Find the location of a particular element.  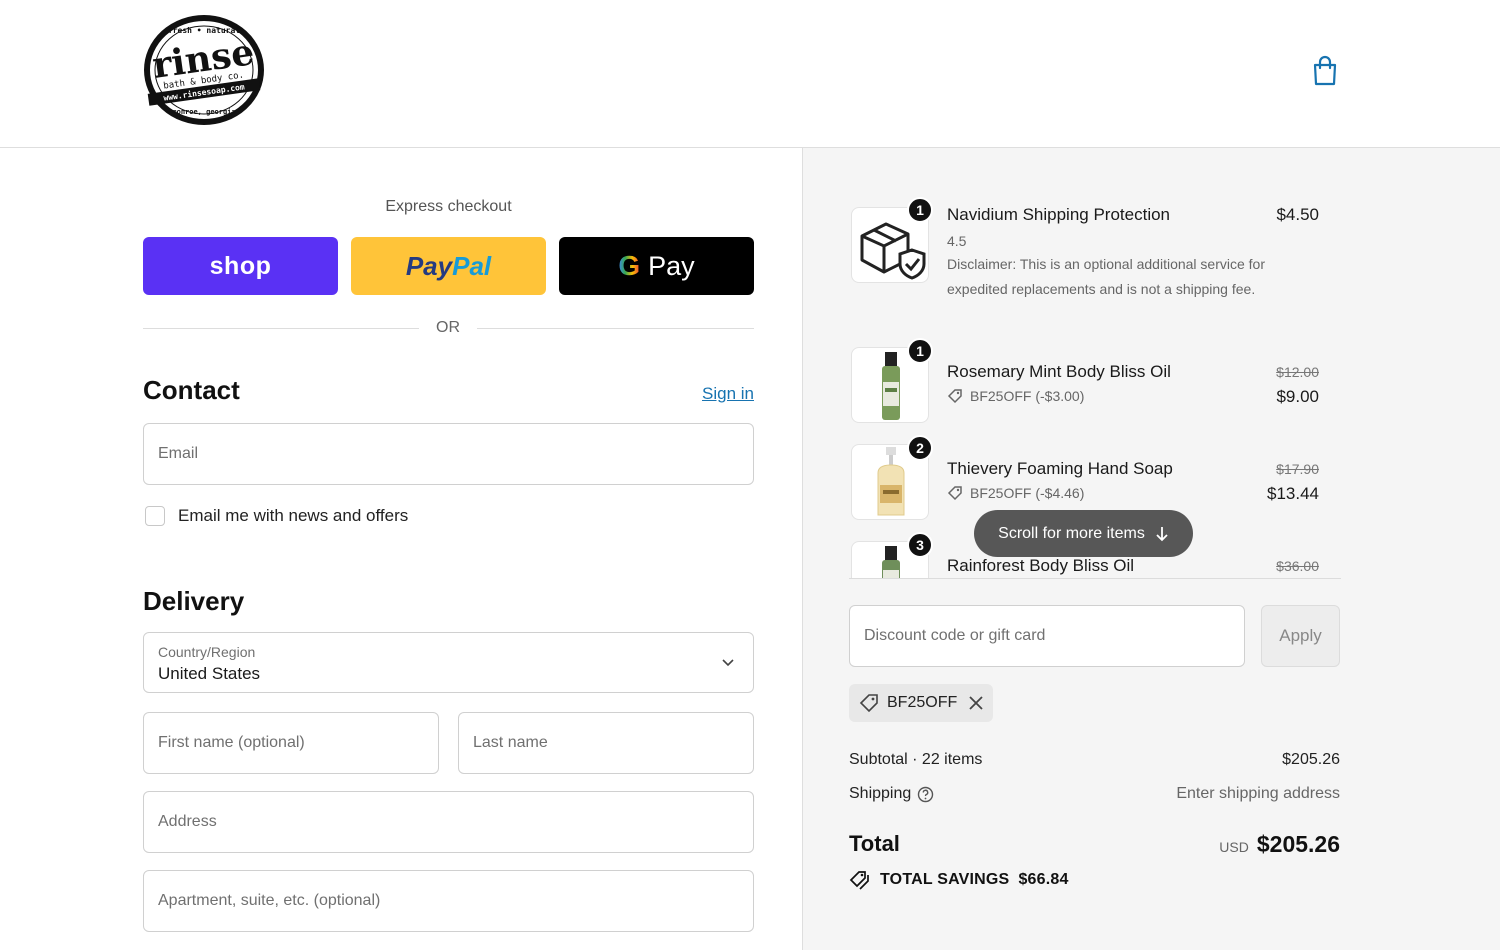

applied-discount-code: BF25OFF is located at coordinates (922, 702).